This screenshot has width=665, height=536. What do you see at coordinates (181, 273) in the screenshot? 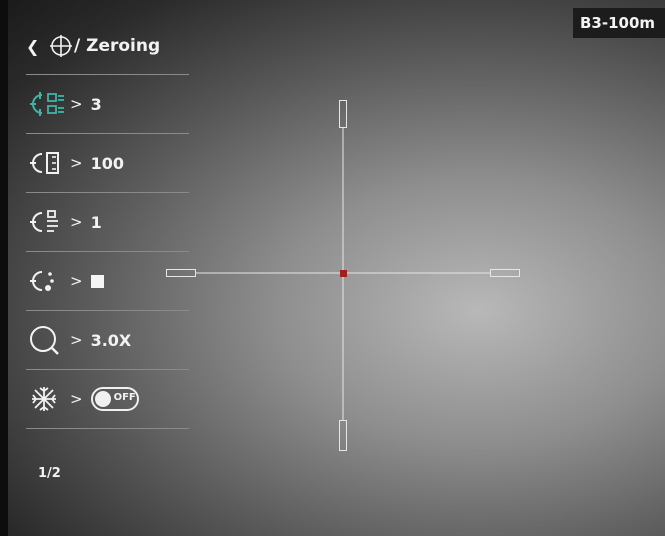
I see `reticle-left-post` at bounding box center [181, 273].